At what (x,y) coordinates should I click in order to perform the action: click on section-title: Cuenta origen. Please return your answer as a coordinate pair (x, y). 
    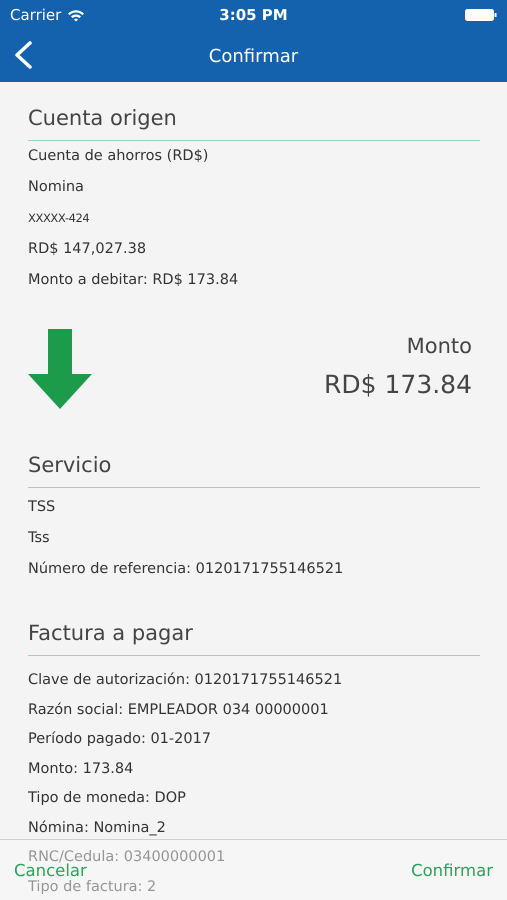
    Looking at the image, I should click on (102, 118).